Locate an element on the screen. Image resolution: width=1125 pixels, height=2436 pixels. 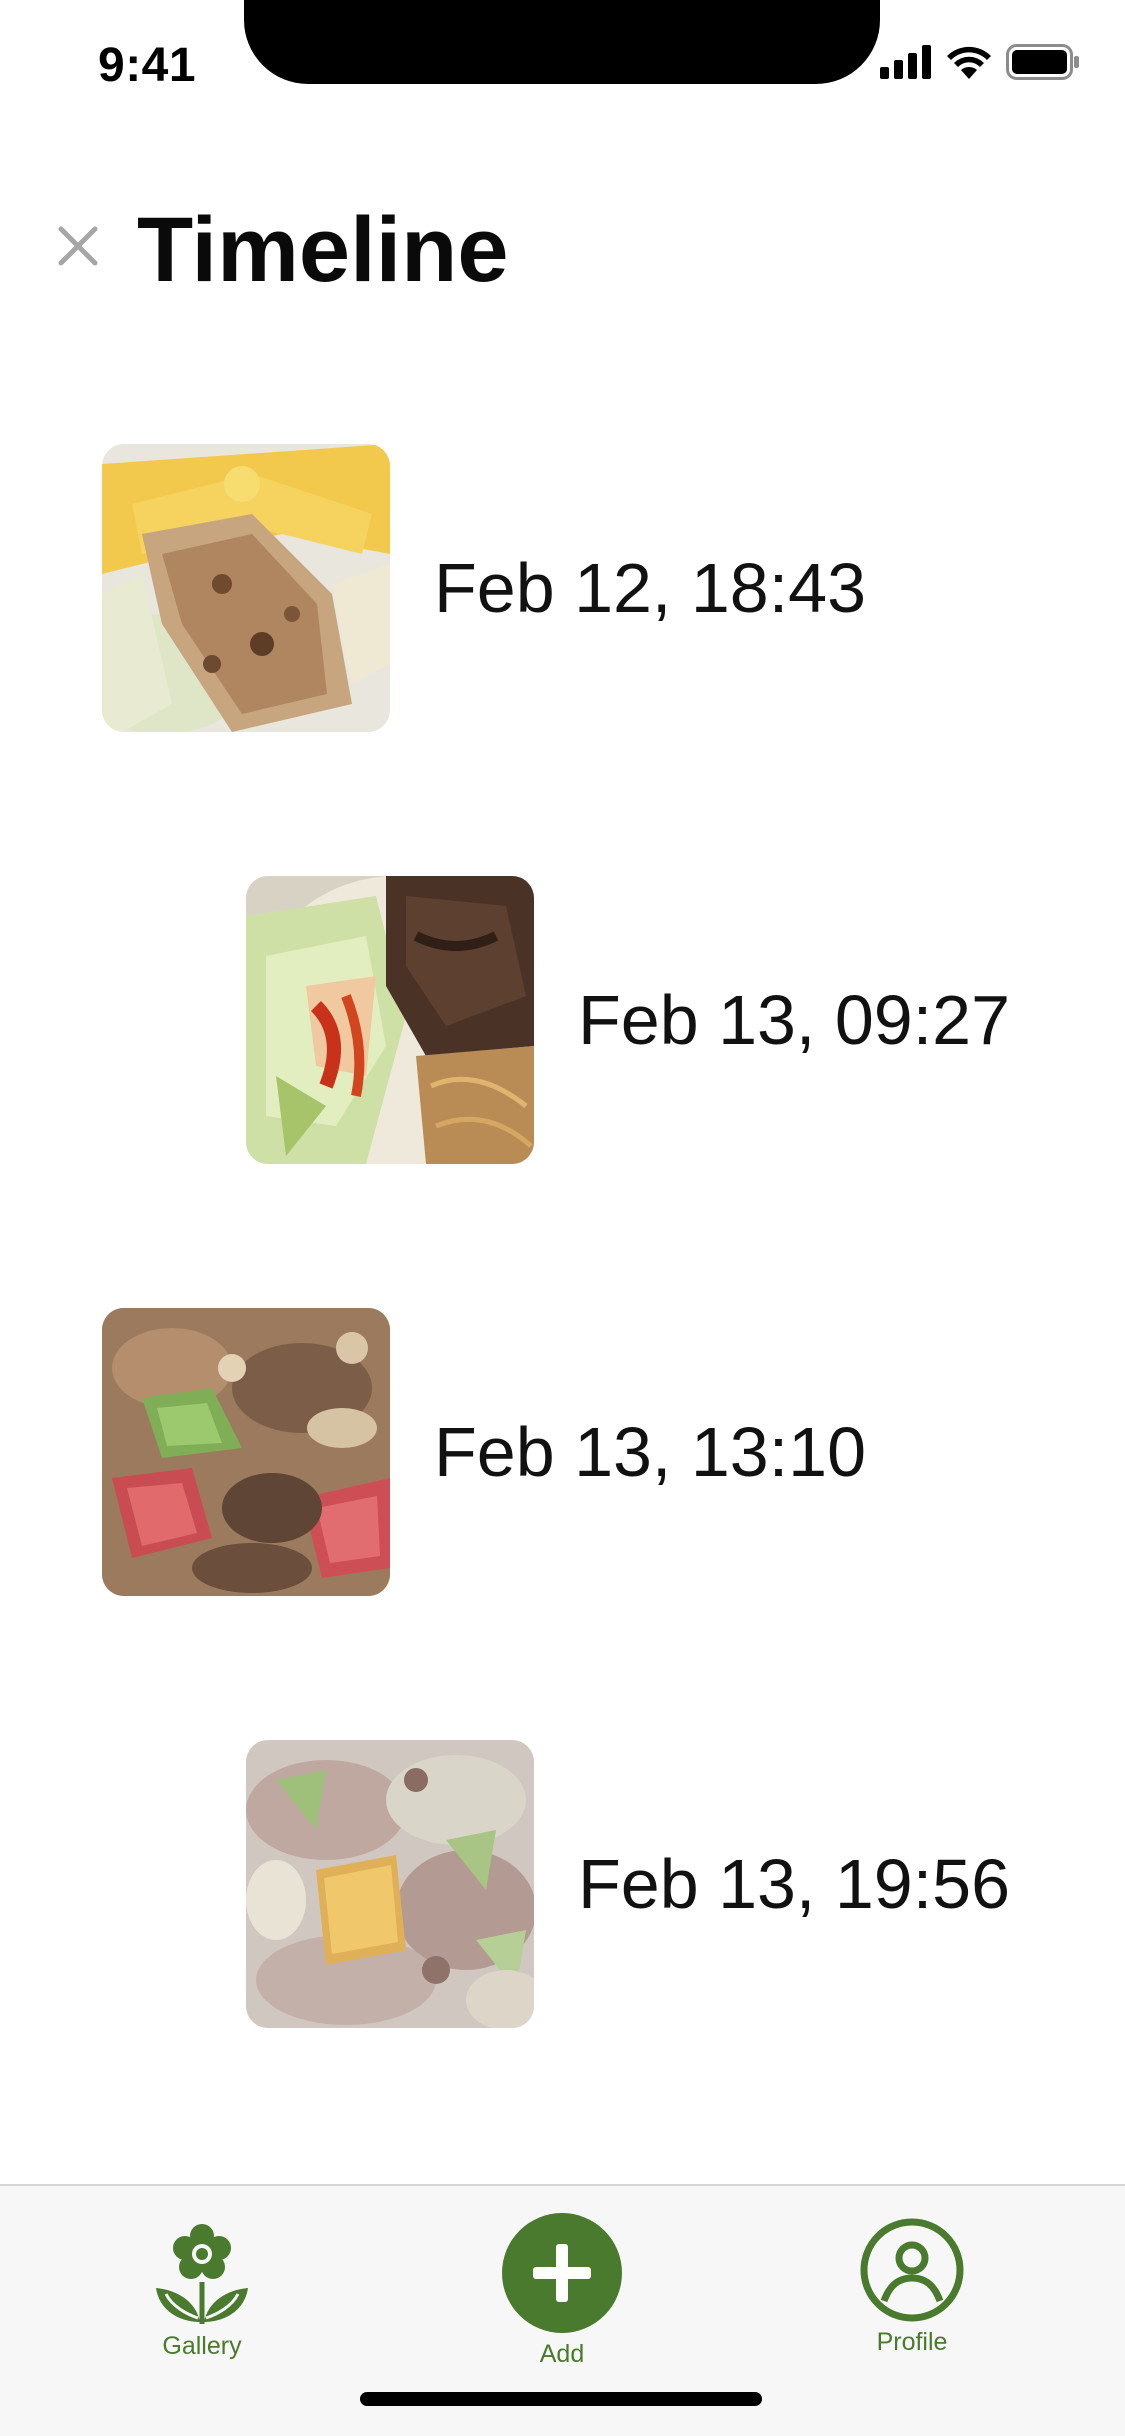
entry-date: Feb 12, 18:43 is located at coordinates (650, 588).